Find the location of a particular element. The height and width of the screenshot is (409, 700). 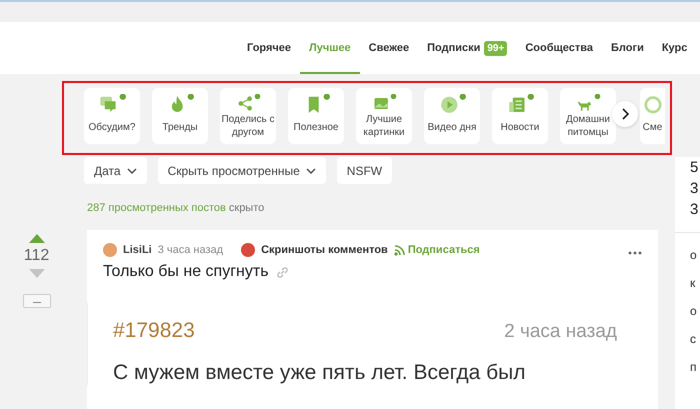

nav-tab: Горячее is located at coordinates (273, 49).